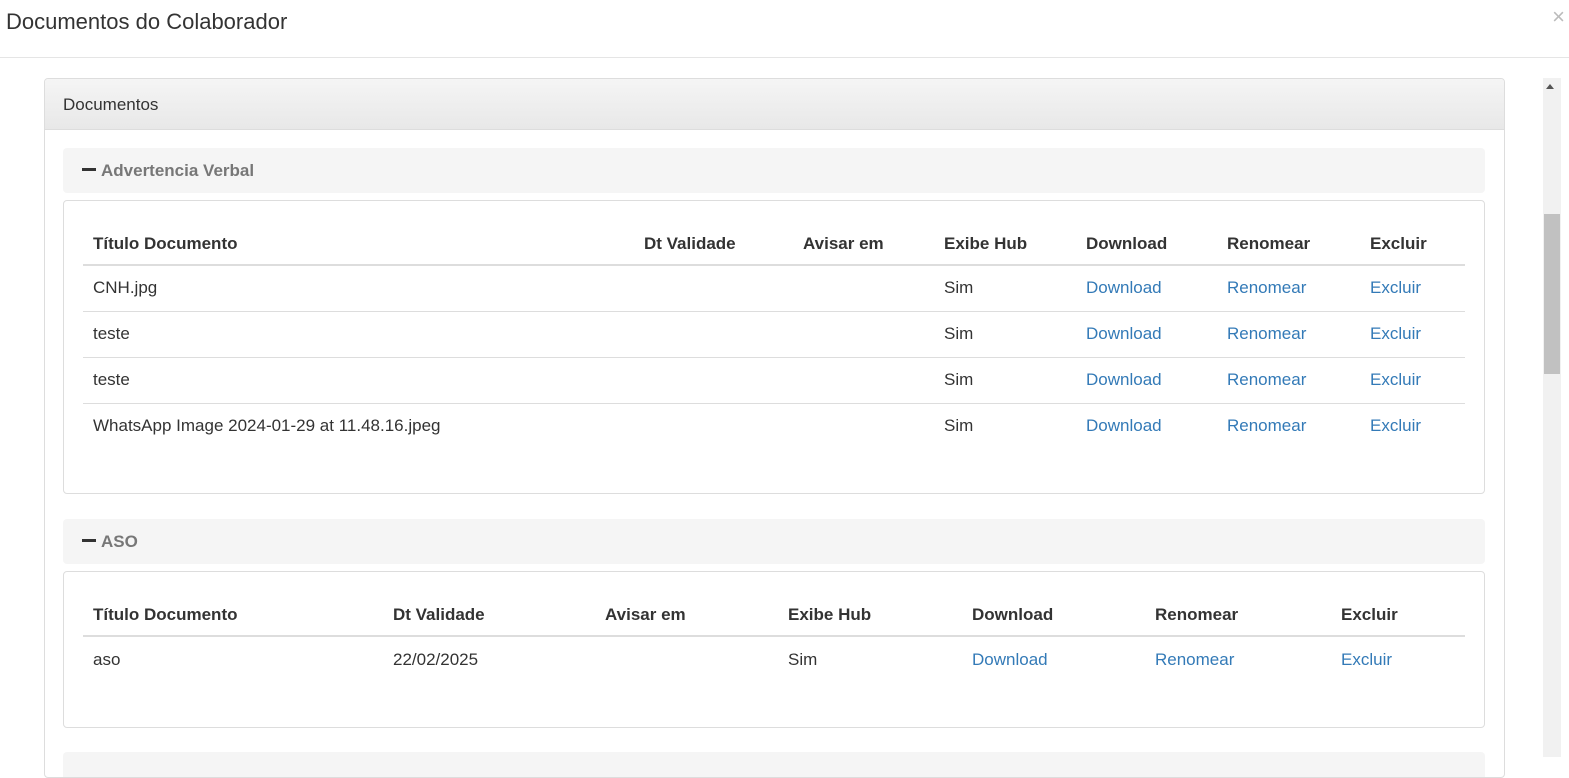 Image resolution: width=1569 pixels, height=778 pixels. What do you see at coordinates (1558, 17) in the screenshot?
I see `close-icon: ×` at bounding box center [1558, 17].